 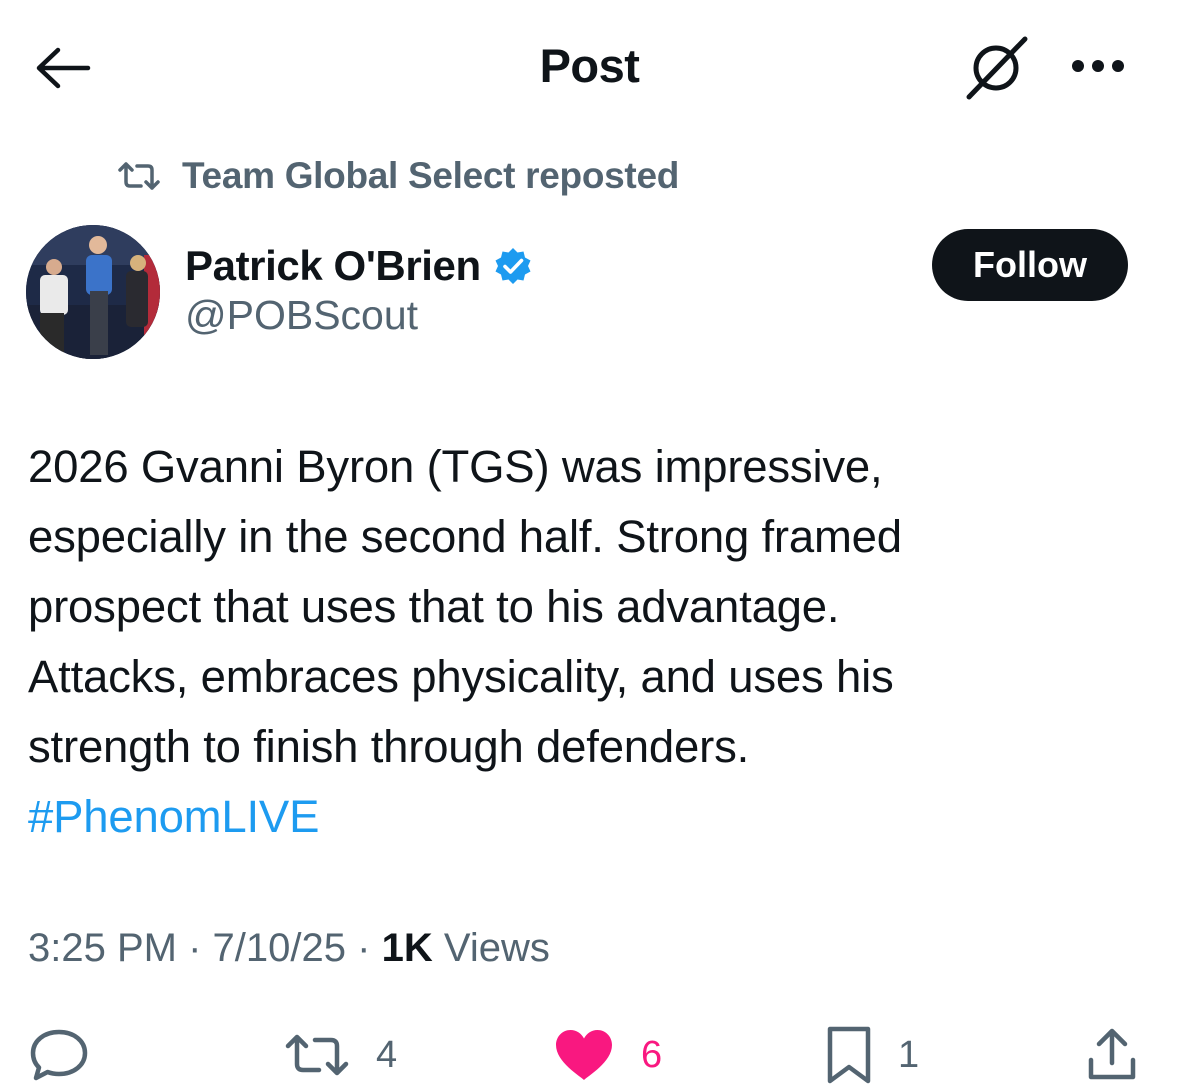 I want to click on post-time: 3:25 PM, so click(x=102, y=948).